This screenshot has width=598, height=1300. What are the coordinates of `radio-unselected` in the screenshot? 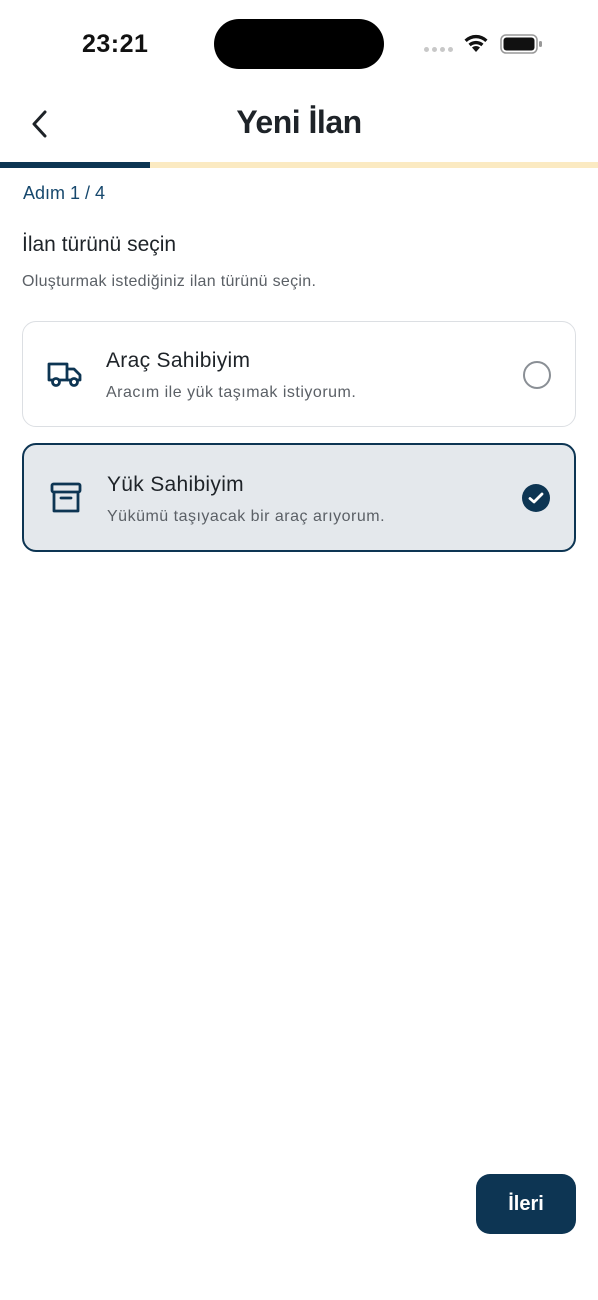 It's located at (537, 375).